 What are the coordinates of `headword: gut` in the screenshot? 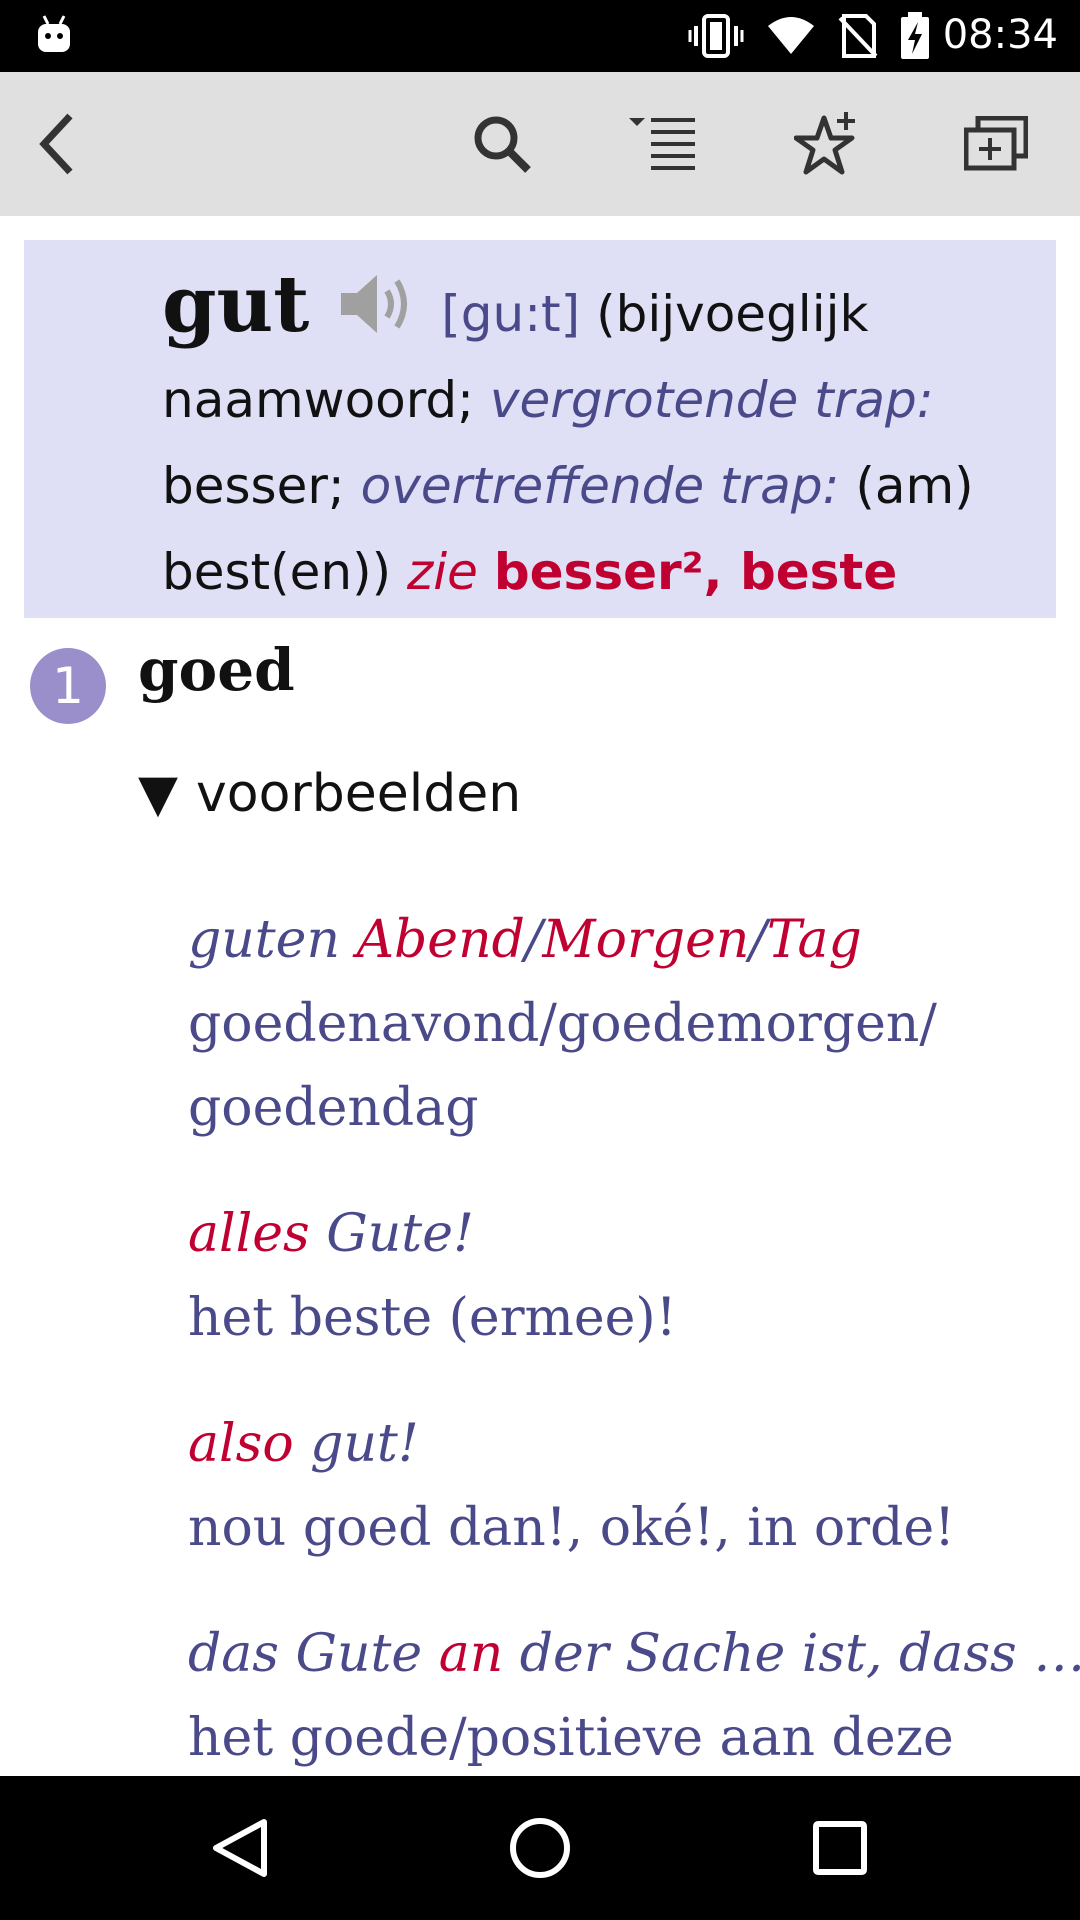 It's located at (236, 304).